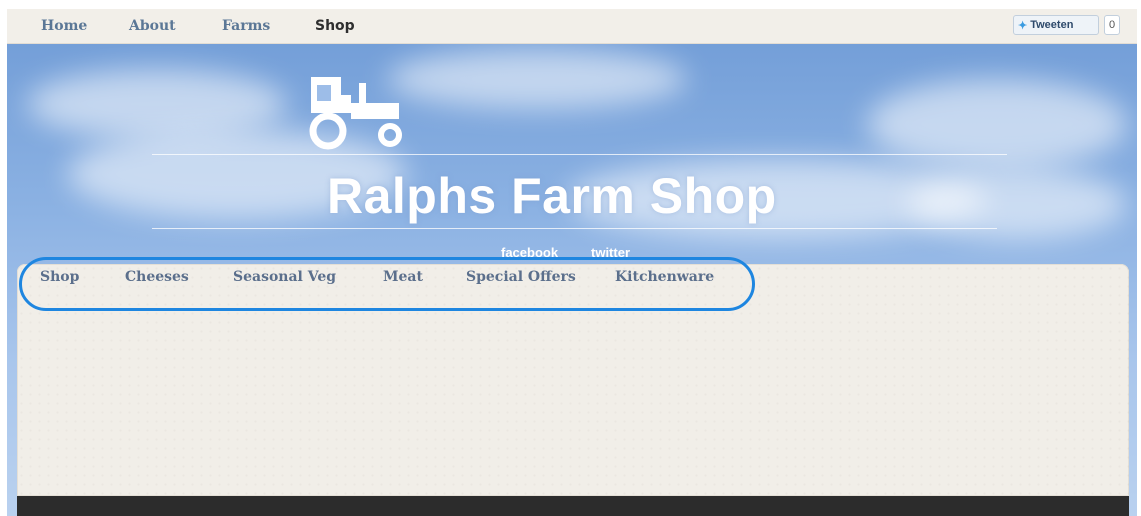 The height and width of the screenshot is (516, 1141). What do you see at coordinates (1112, 25) in the screenshot?
I see `tweet-count: 0` at bounding box center [1112, 25].